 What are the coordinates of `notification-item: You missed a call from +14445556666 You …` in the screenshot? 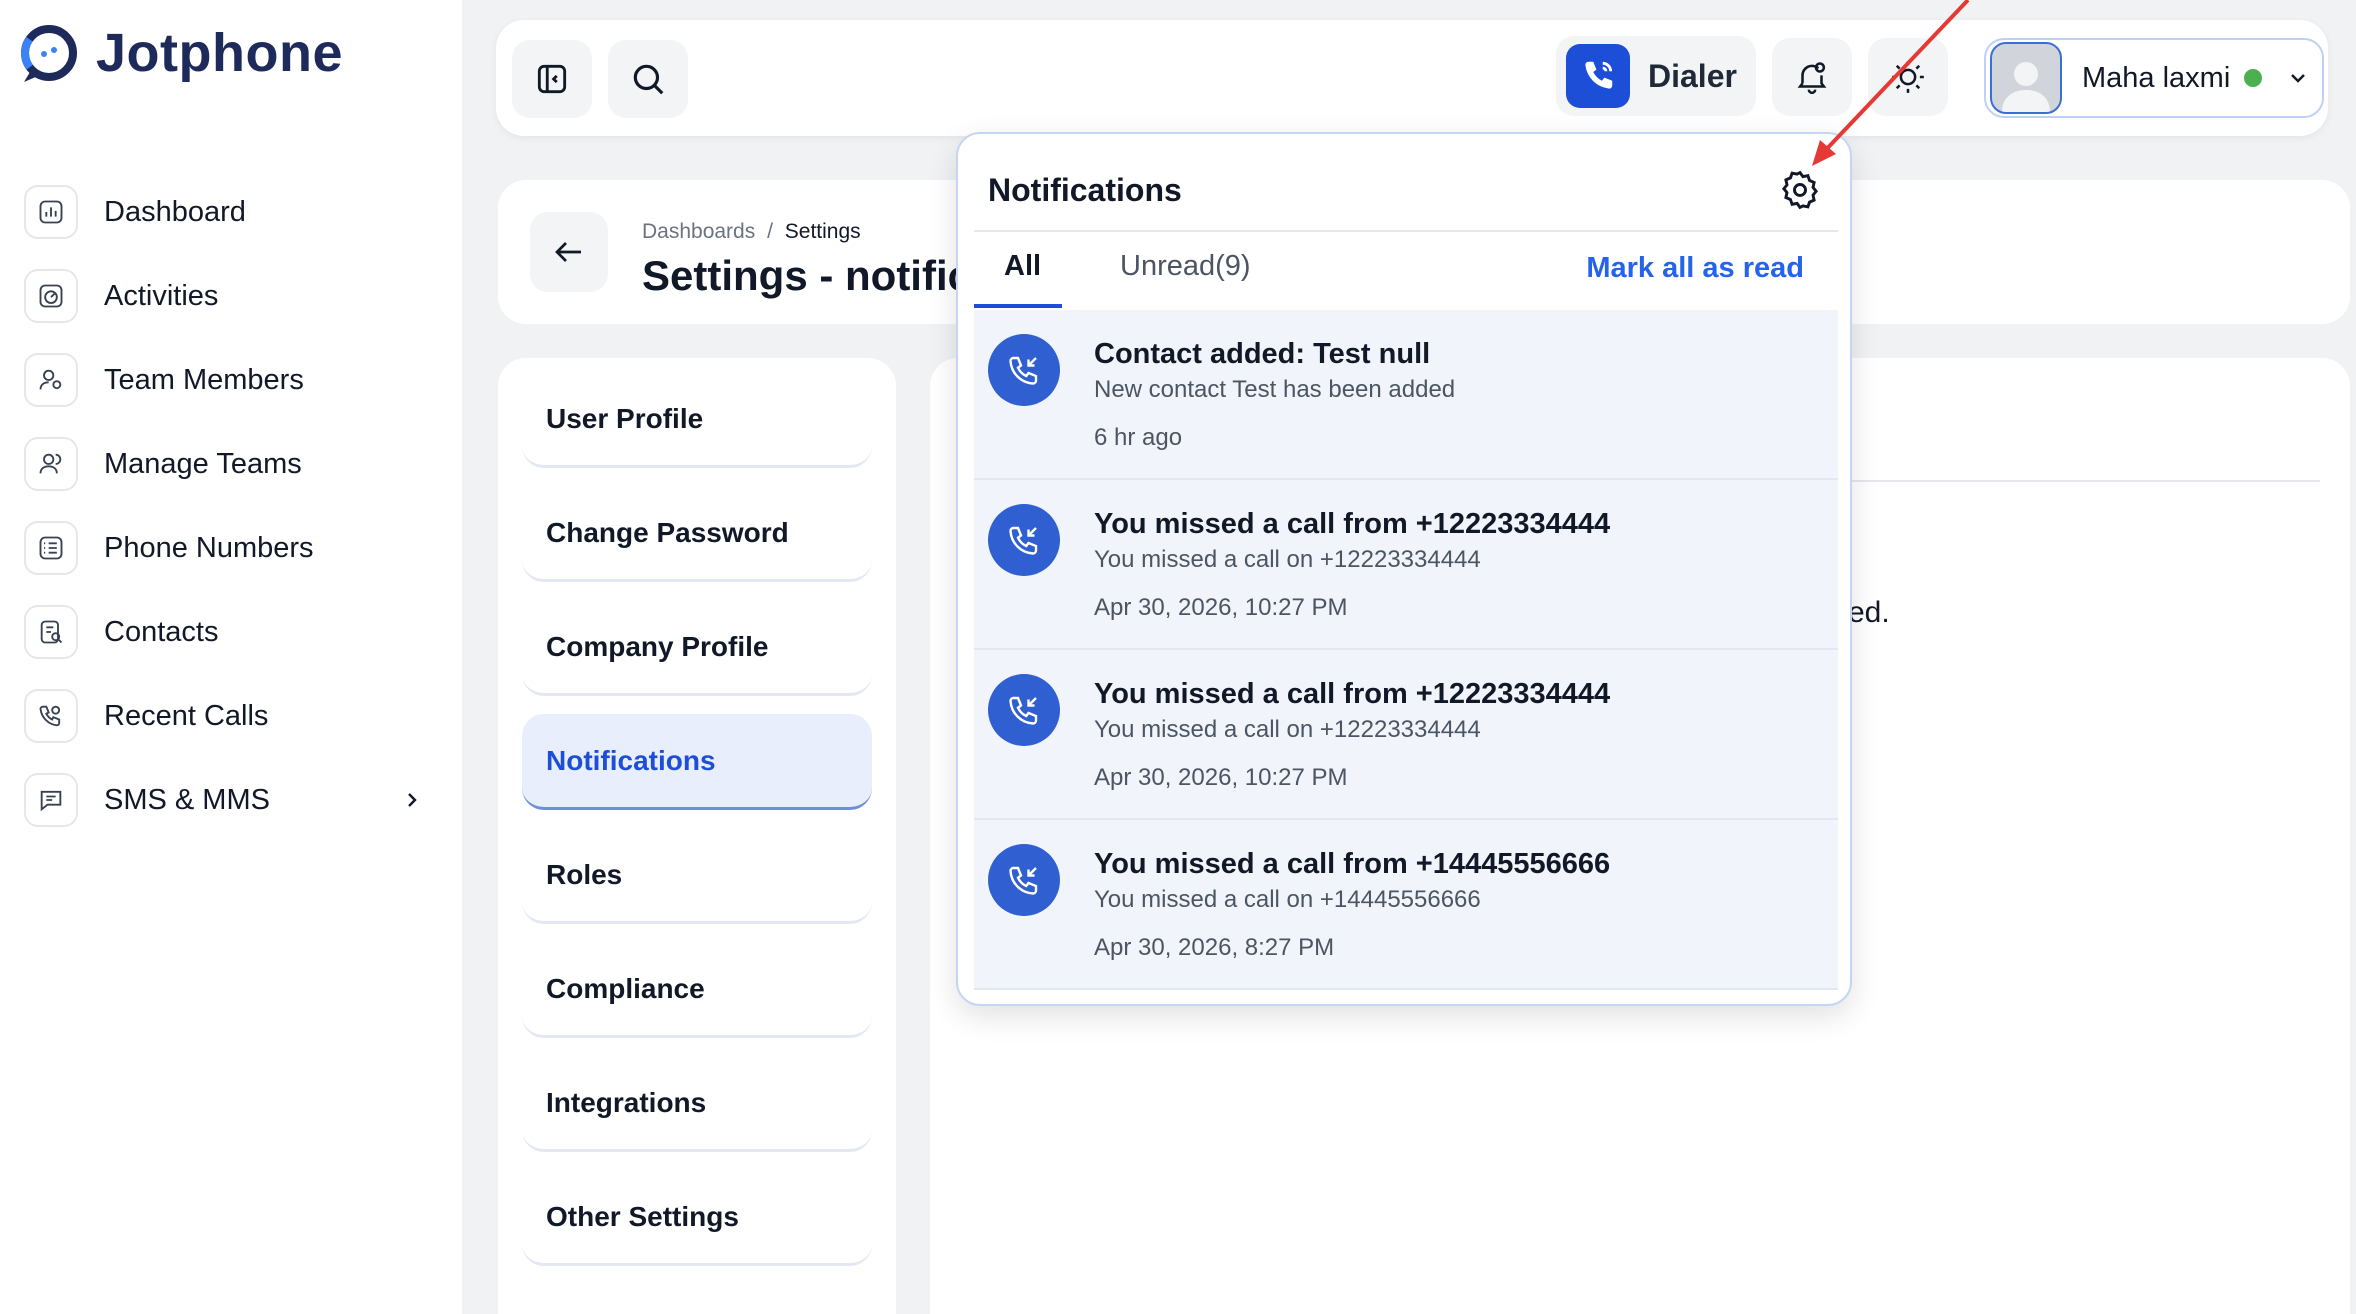 It's located at (1406, 905).